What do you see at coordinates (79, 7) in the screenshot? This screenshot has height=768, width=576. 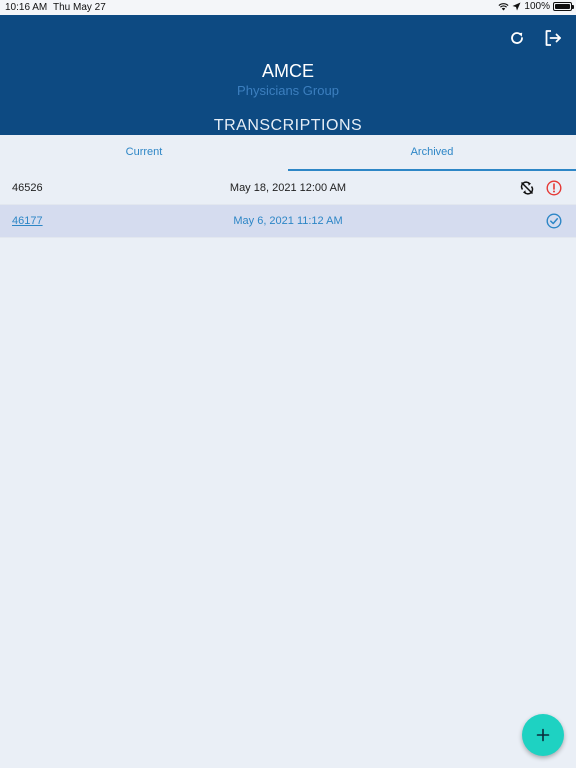 I see `status-date: Thu May 27` at bounding box center [79, 7].